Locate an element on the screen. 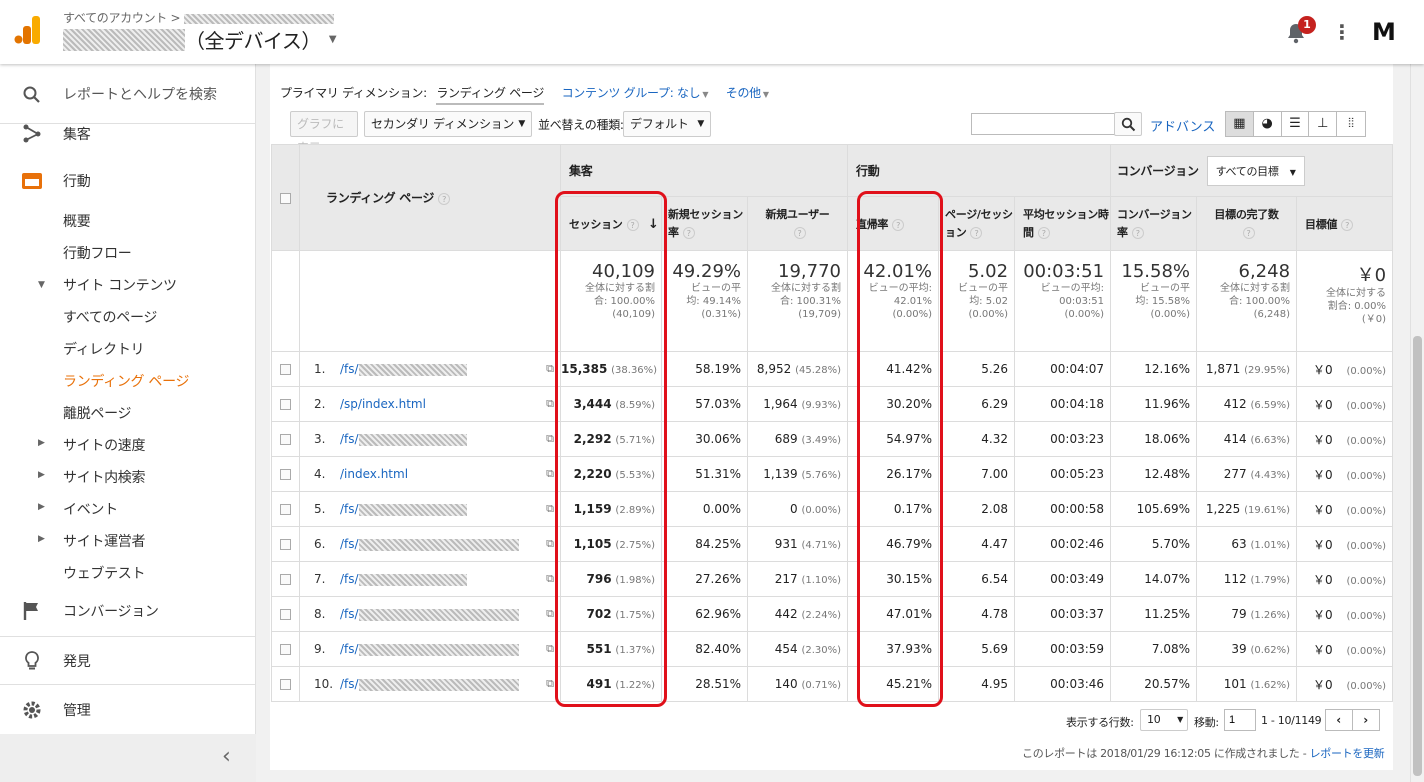  col-avg-session-duration: 平均セッション時間? is located at coordinates (1063, 223).